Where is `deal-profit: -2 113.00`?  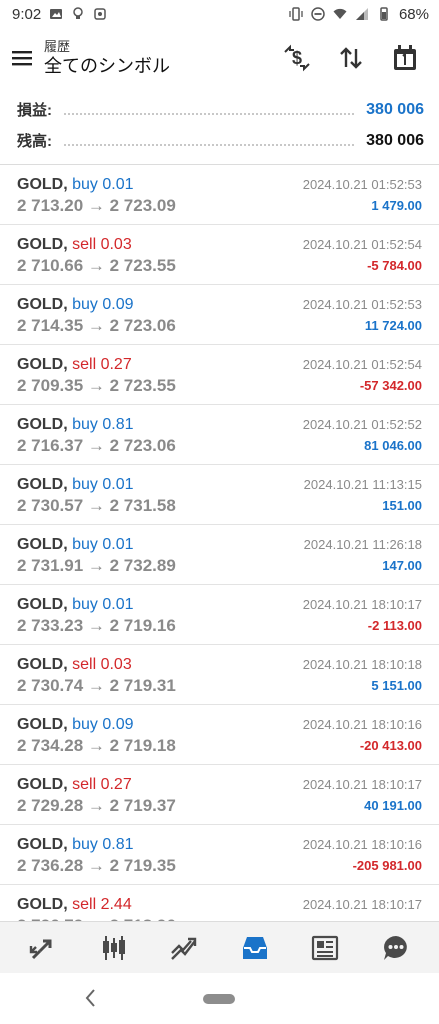
deal-profit: -2 113.00 is located at coordinates (394, 625).